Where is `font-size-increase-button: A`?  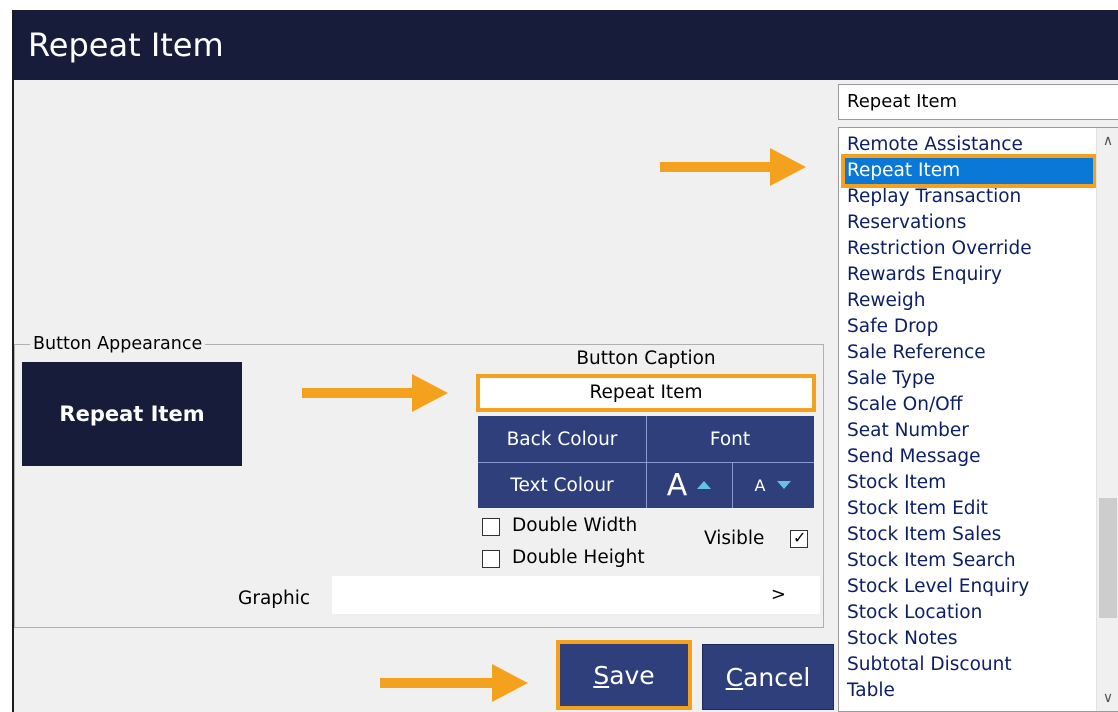 font-size-increase-button: A is located at coordinates (689, 485).